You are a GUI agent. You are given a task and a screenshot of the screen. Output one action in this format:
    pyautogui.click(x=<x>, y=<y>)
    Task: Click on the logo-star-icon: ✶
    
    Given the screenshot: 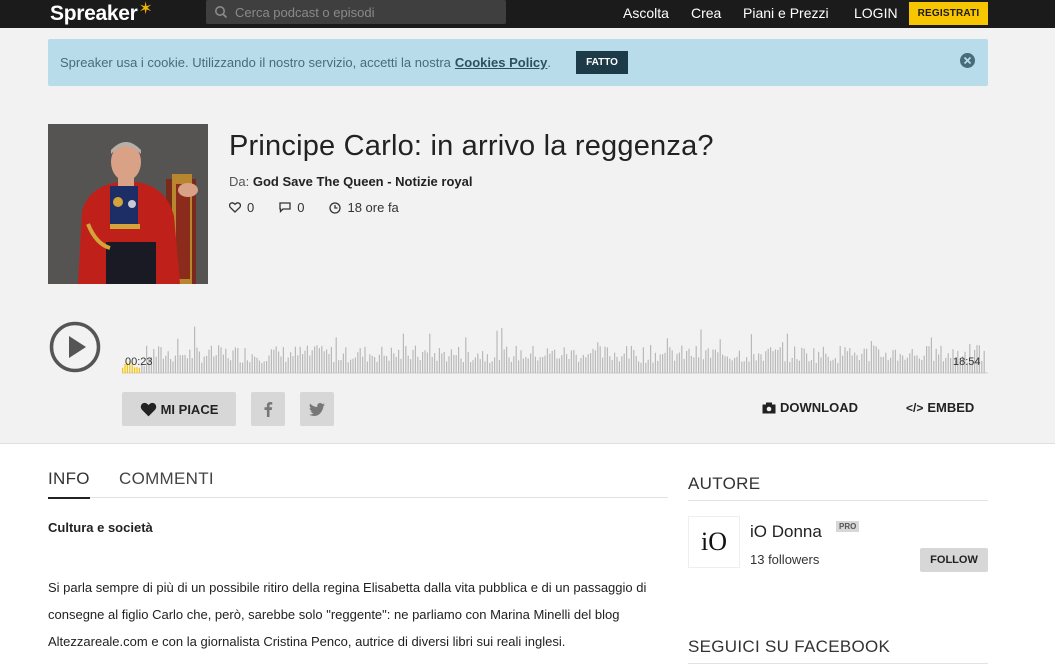 What is the action you would take?
    pyautogui.click(x=145, y=9)
    